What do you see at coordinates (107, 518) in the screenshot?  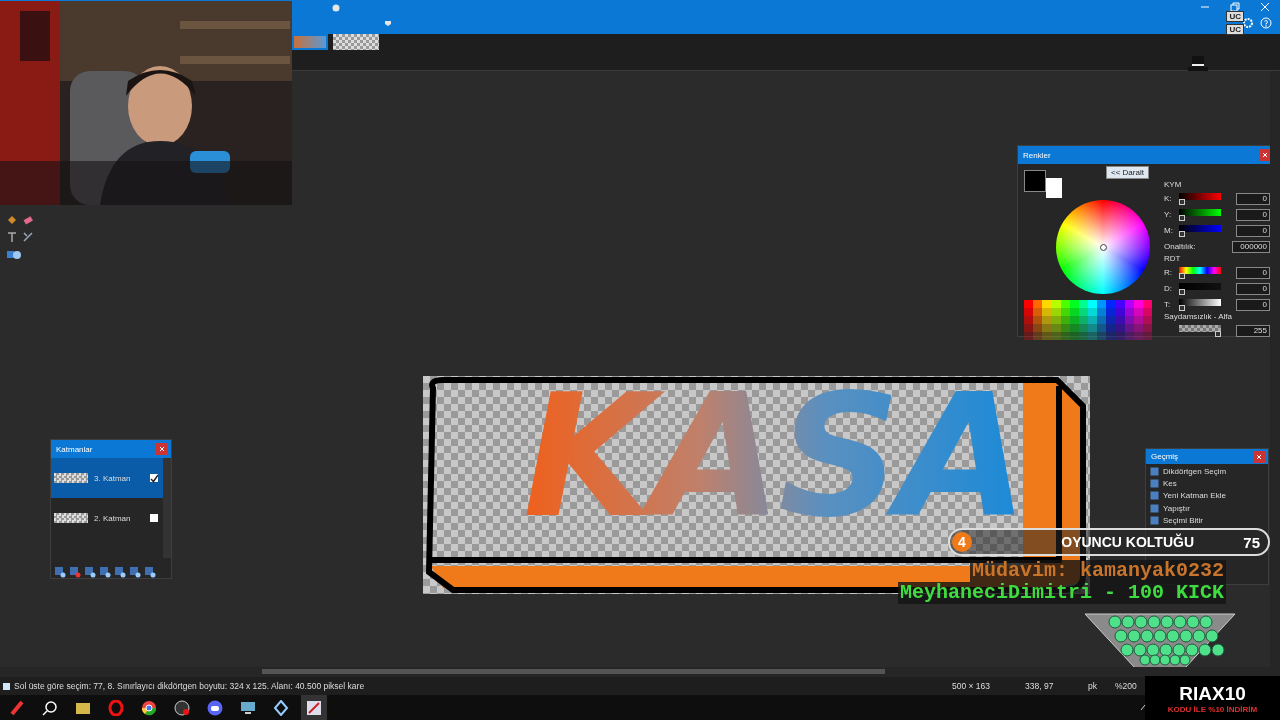 I see `layer-item: 2. Katman` at bounding box center [107, 518].